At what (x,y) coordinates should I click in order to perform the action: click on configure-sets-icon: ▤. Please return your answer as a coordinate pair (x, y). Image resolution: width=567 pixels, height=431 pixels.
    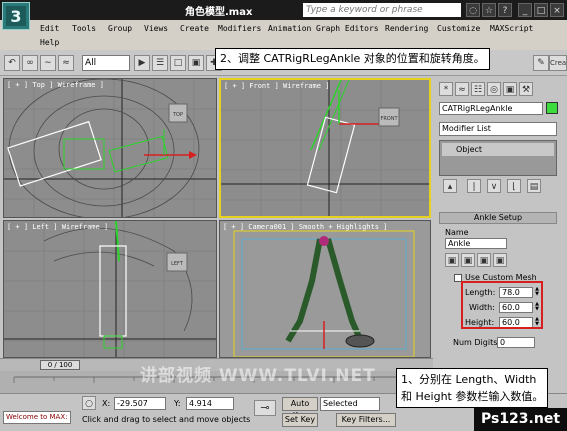
    Looking at the image, I should click on (534, 186).